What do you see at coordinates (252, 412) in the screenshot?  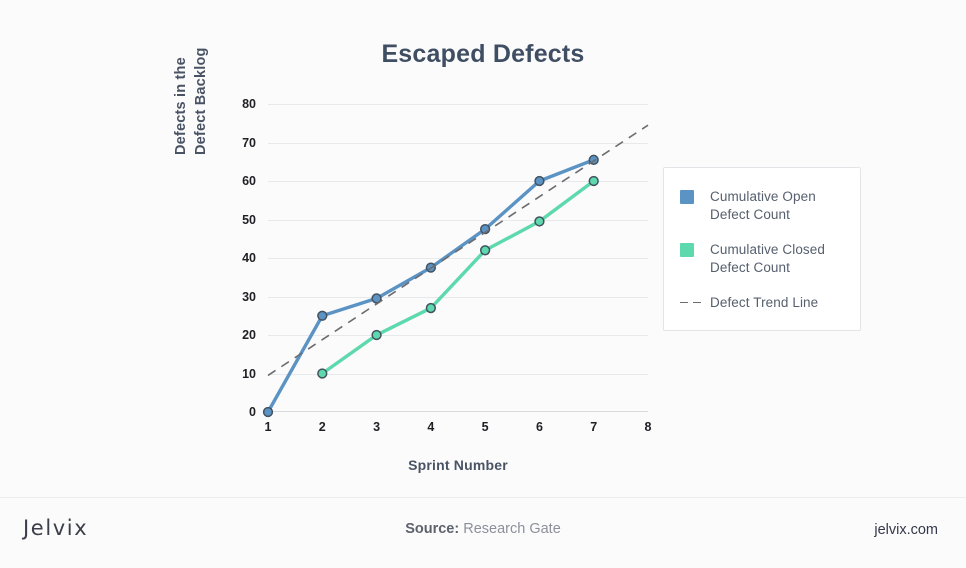 I see `y-axis-tick-label: 0` at bounding box center [252, 412].